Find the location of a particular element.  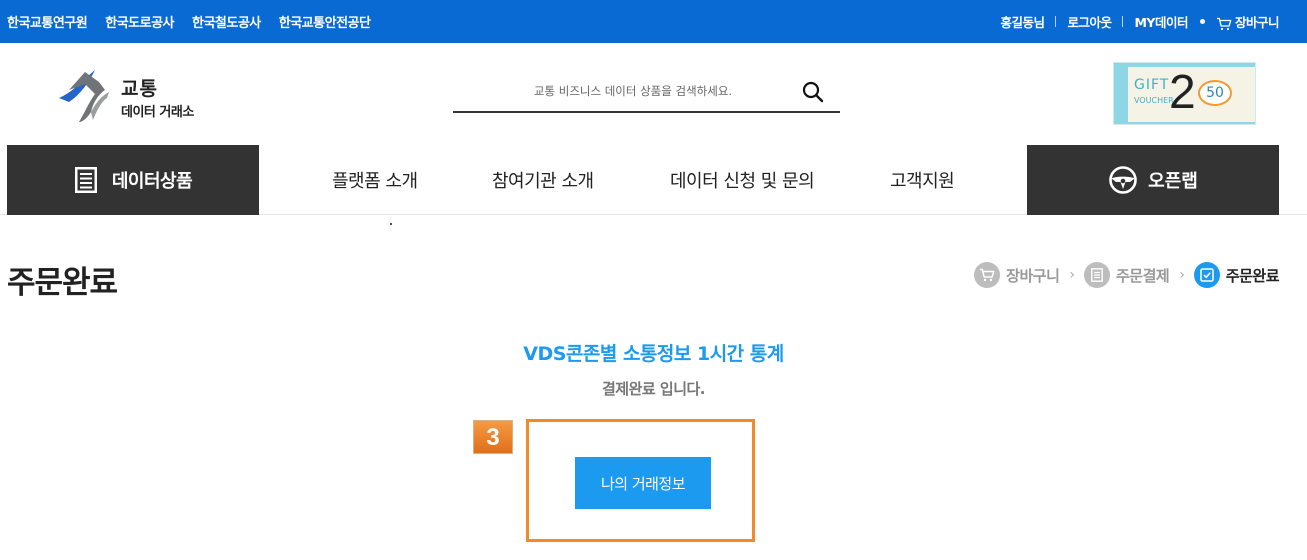

link-korail: 한국철도공사 is located at coordinates (226, 21).